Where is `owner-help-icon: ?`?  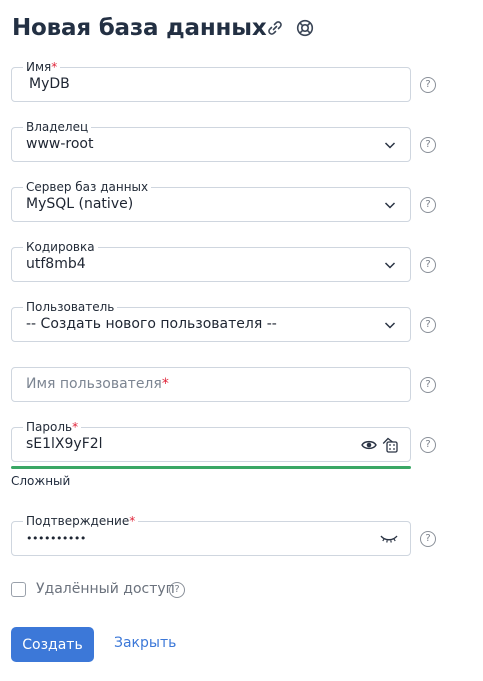
owner-help-icon: ? is located at coordinates (428, 145).